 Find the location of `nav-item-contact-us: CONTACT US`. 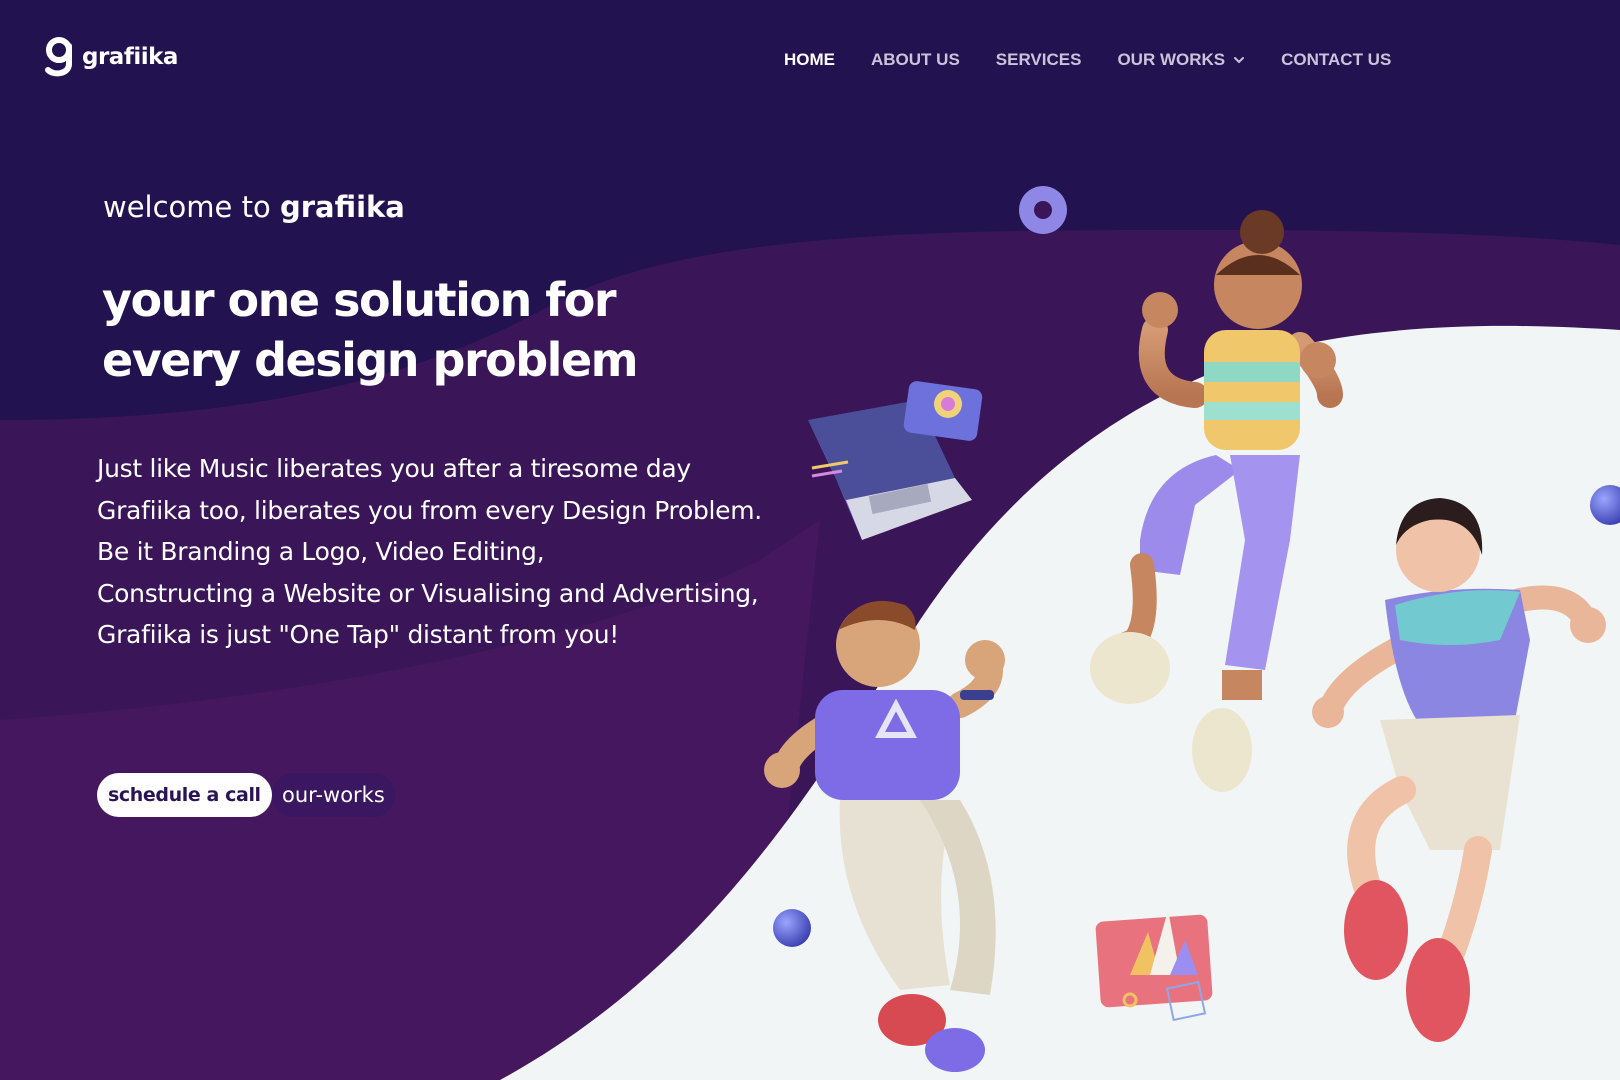

nav-item-contact-us: CONTACT US is located at coordinates (1336, 60).